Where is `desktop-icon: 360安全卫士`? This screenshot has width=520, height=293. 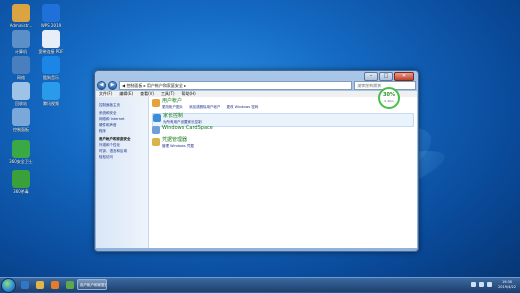
desktop-icon: 360安全卫士 is located at coordinates (21, 152).